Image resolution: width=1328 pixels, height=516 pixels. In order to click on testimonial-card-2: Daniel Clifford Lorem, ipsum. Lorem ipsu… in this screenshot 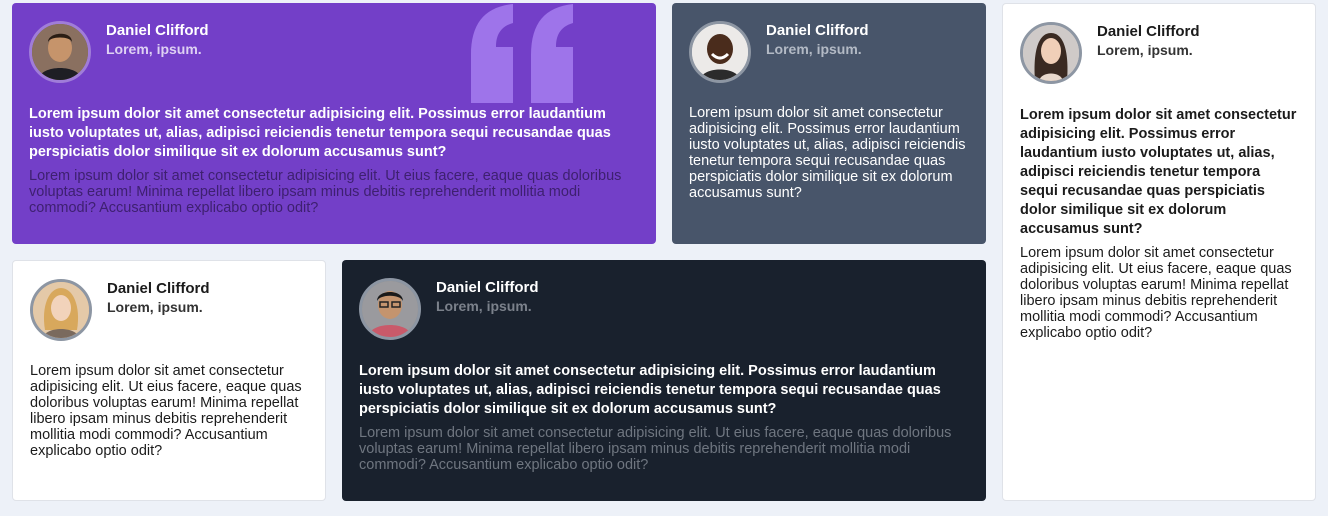, I will do `click(829, 123)`.